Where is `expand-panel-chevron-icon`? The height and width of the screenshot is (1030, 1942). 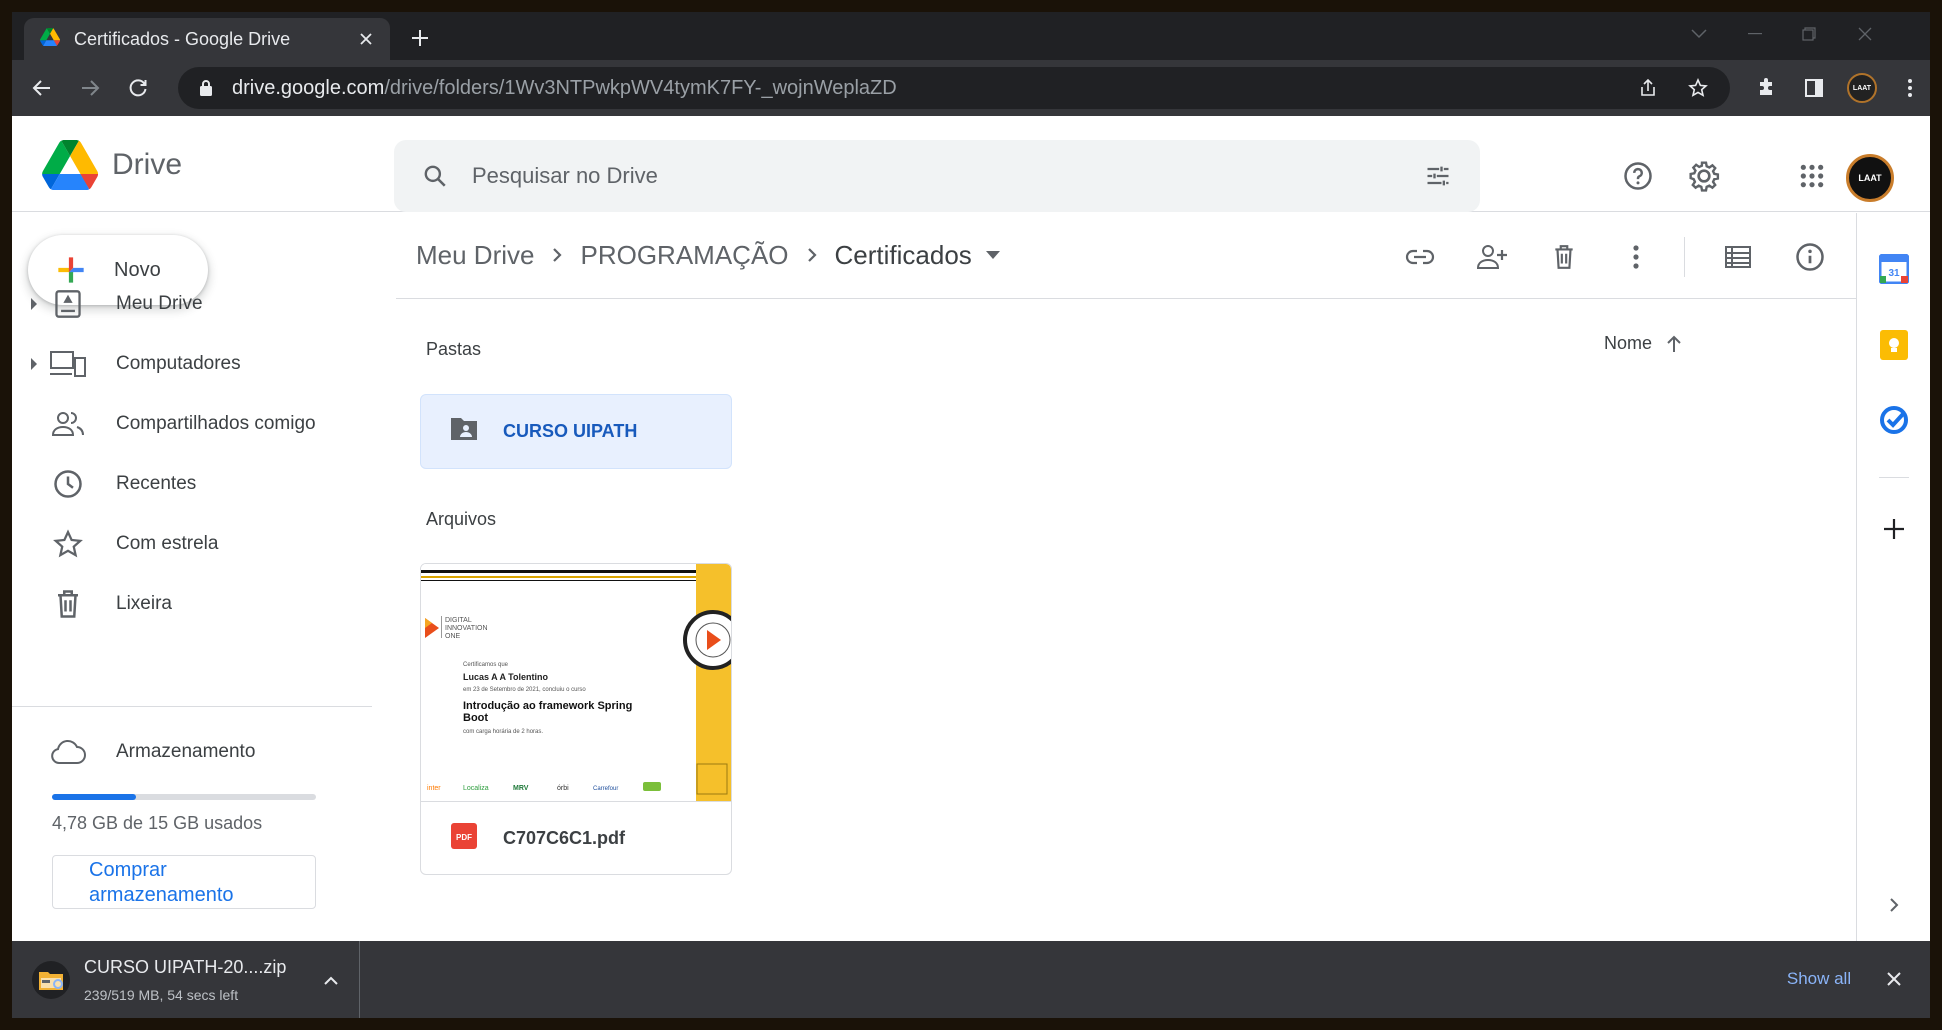
expand-panel-chevron-icon is located at coordinates (1894, 905).